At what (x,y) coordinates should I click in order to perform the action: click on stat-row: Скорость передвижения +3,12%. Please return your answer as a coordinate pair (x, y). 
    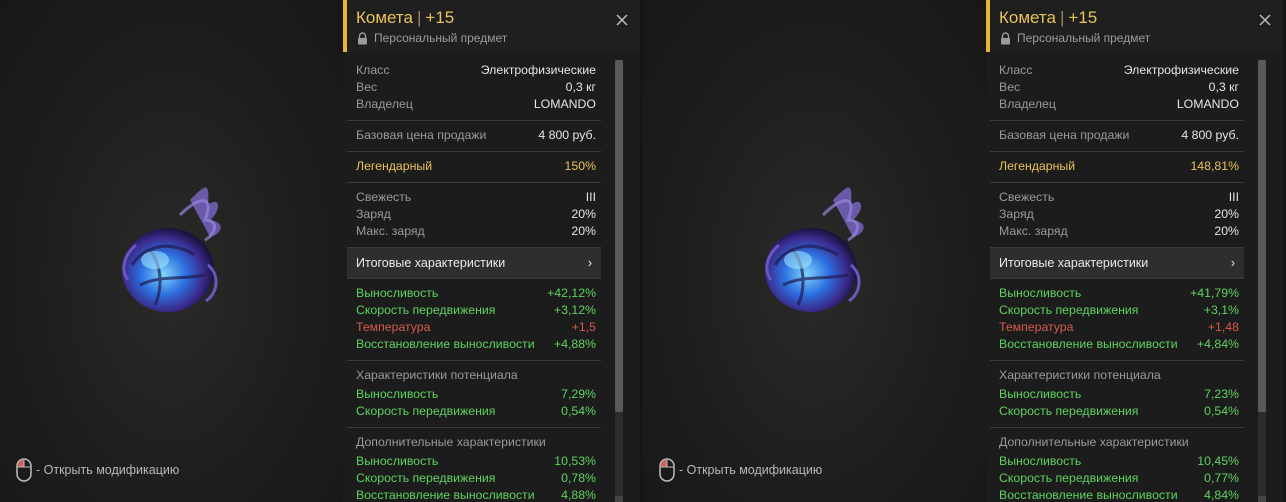
    Looking at the image, I should click on (476, 310).